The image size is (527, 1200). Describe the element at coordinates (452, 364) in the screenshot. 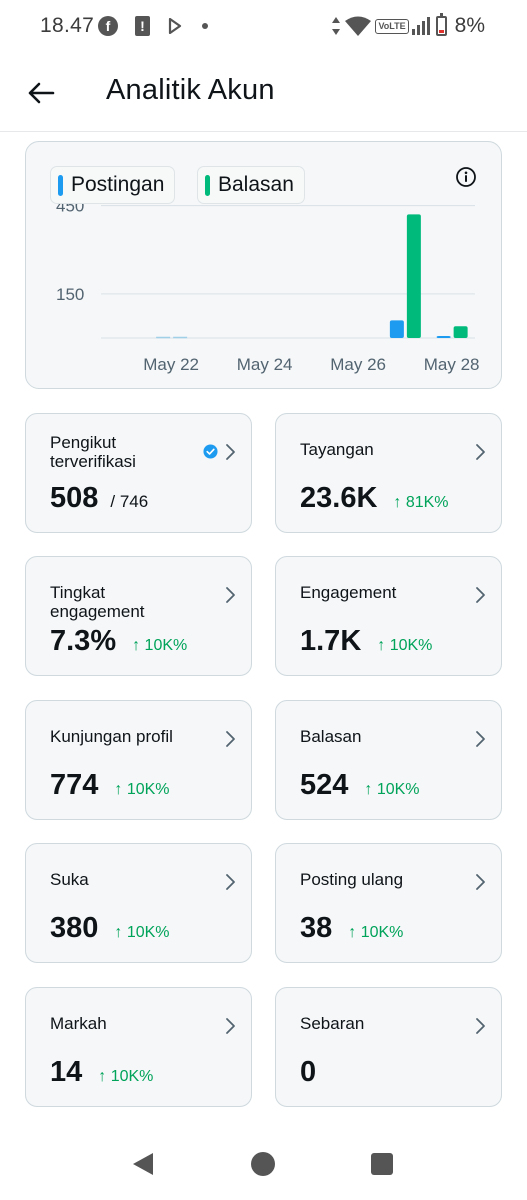

I see `x-tick-label: May 28` at that location.